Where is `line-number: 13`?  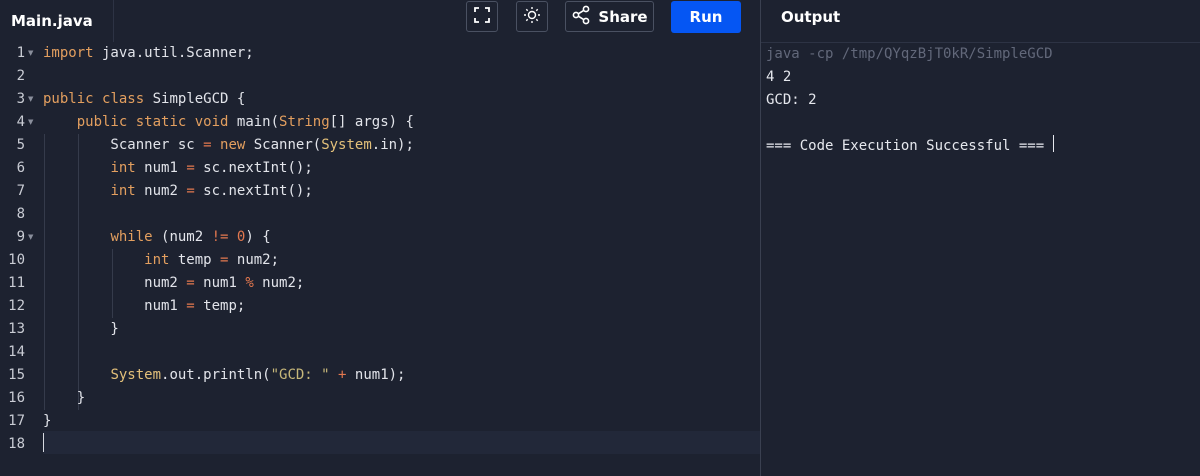 line-number: 13 is located at coordinates (16, 329).